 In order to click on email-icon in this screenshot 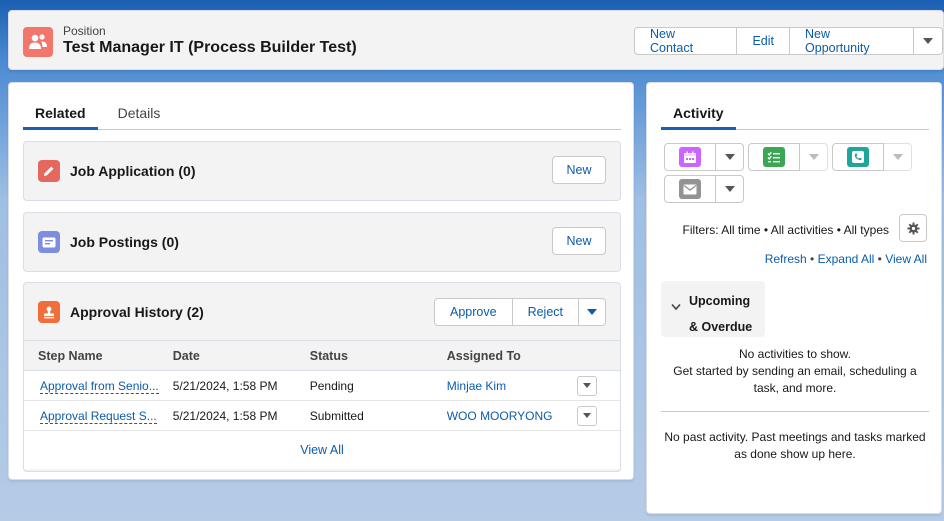, I will do `click(690, 189)`.